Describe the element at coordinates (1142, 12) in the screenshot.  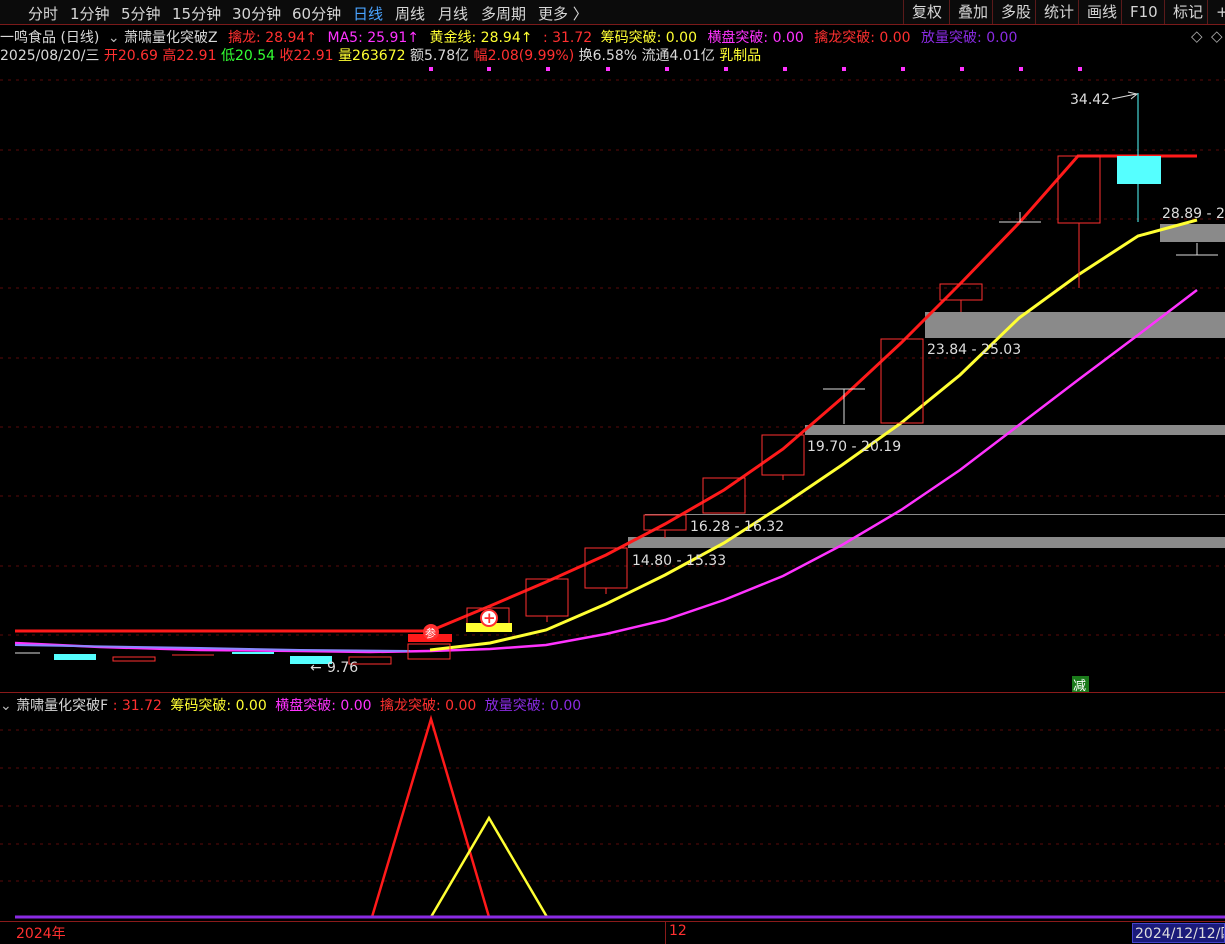
I see `f10-button: F10` at that location.